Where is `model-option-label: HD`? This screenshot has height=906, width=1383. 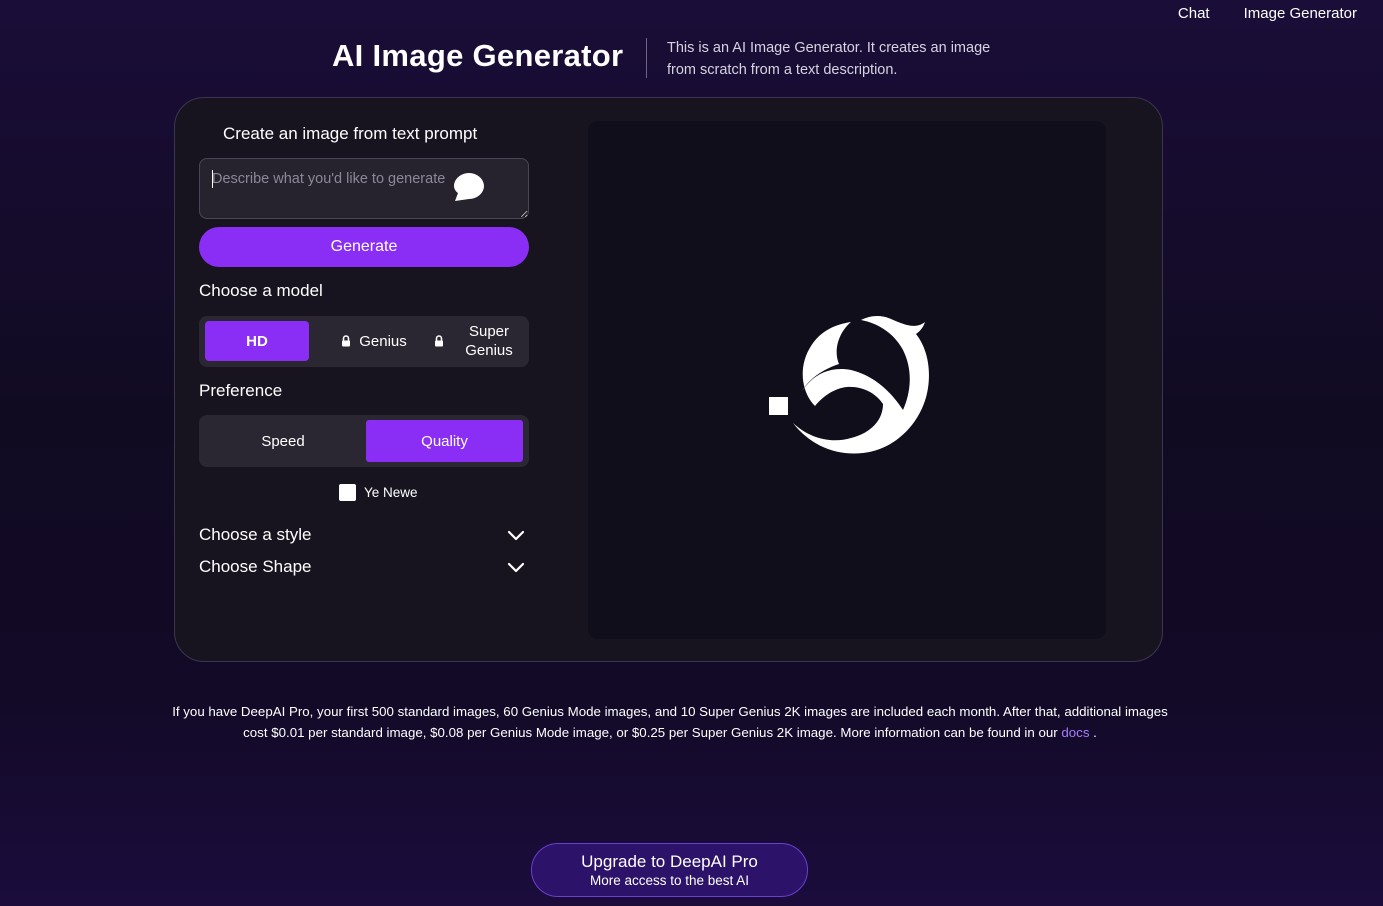 model-option-label: HD is located at coordinates (257, 341).